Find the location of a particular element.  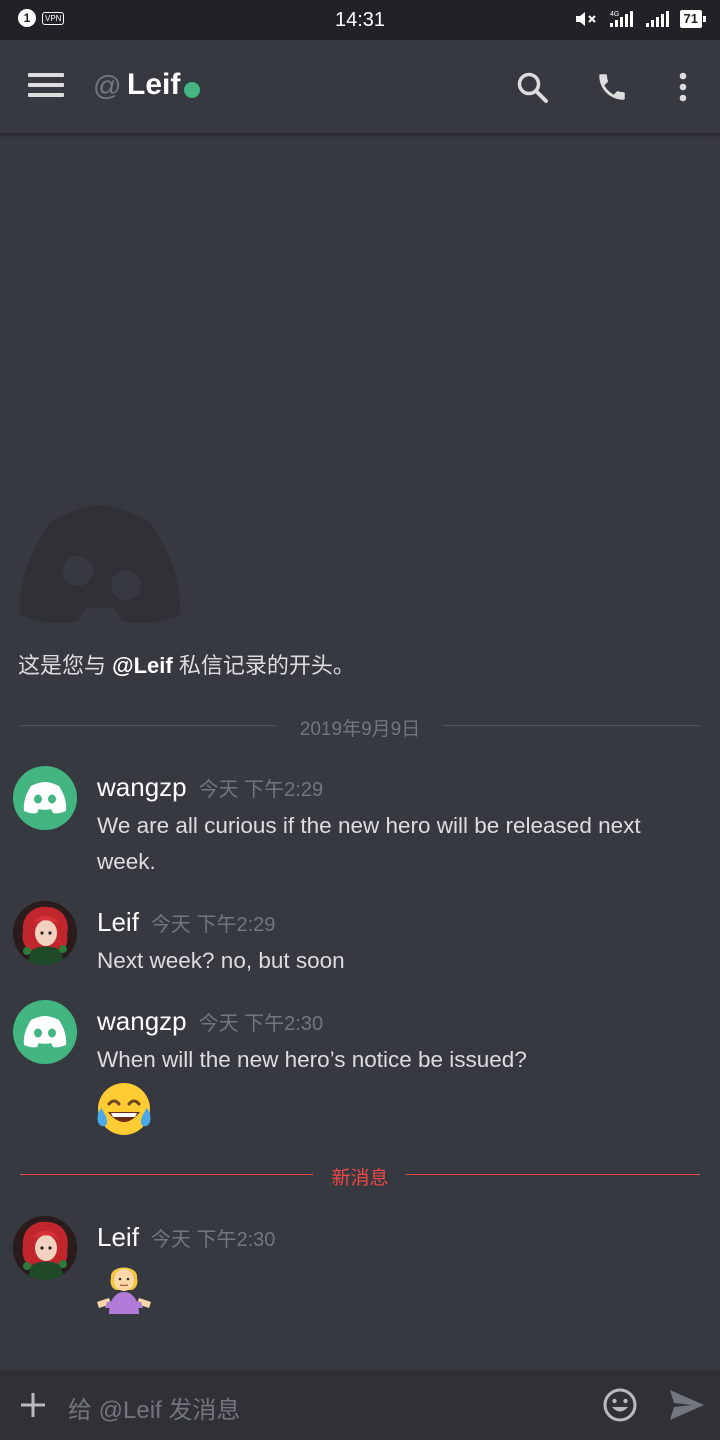

status-bar: 1 VPN 14:31 4G 71 is located at coordinates (360, 20).